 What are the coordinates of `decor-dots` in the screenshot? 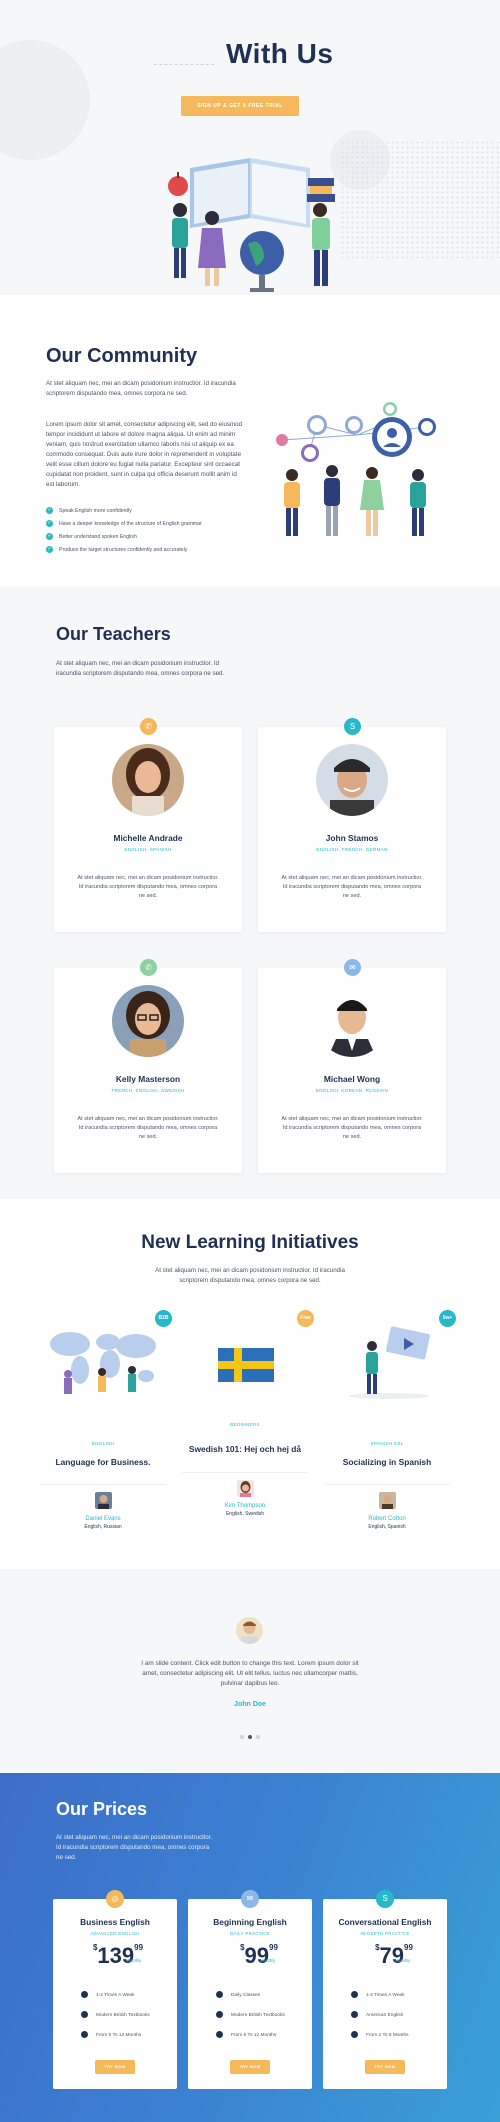 It's located at (420, 200).